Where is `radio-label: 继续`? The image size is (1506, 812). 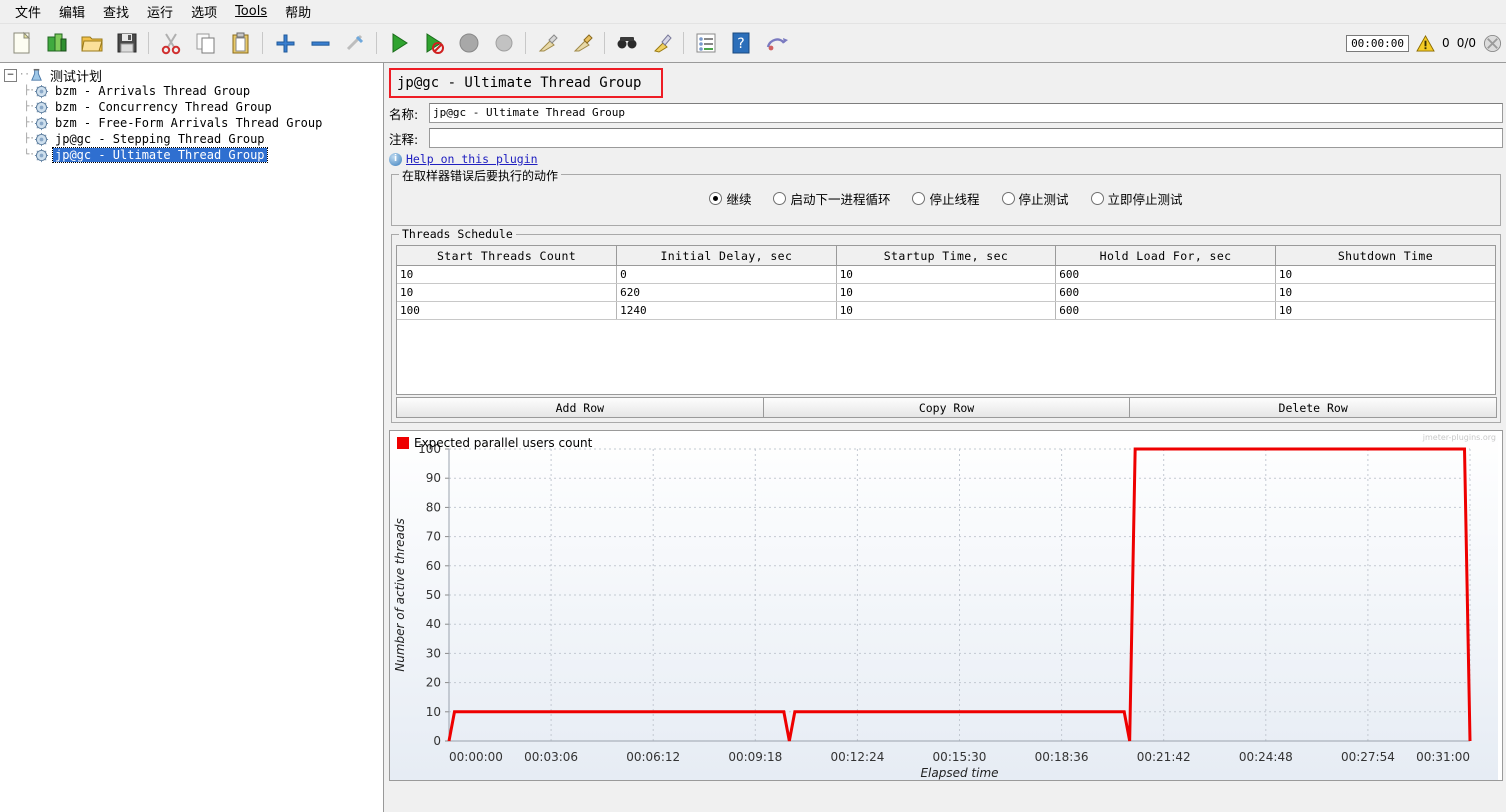 radio-label: 继续 is located at coordinates (739, 199).